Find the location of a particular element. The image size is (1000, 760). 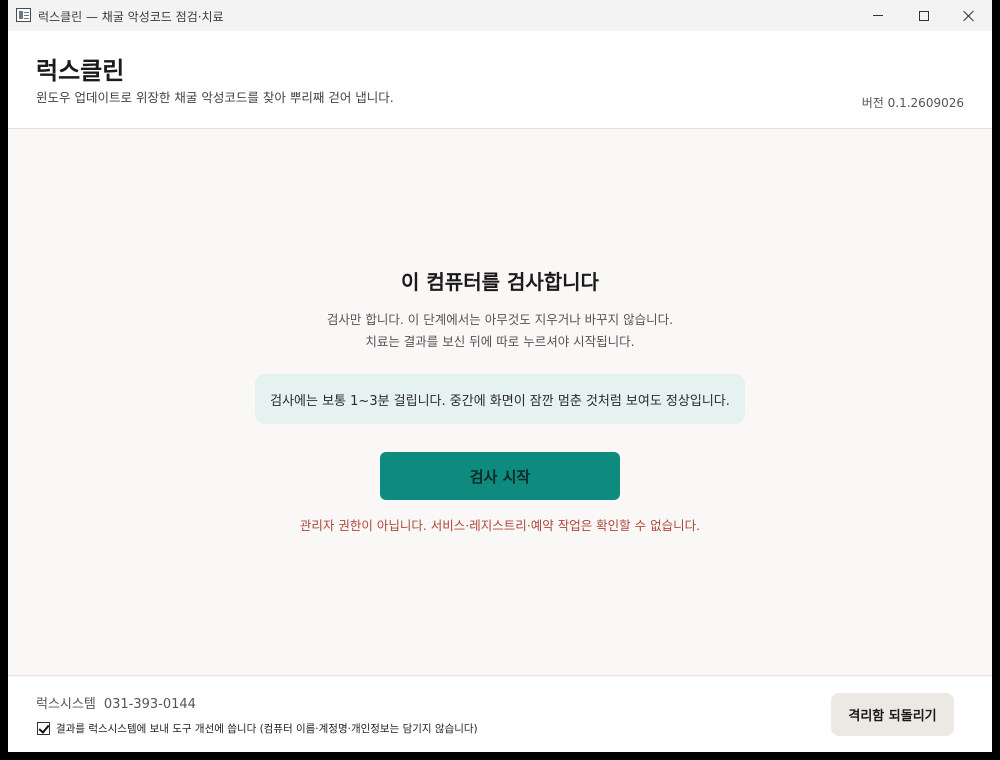

close-icon is located at coordinates (969, 16).